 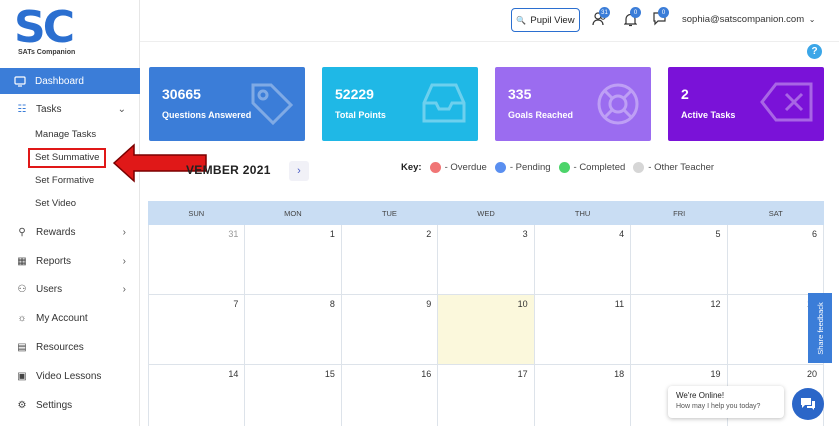 What do you see at coordinates (564, 167) in the screenshot?
I see `completed-dot` at bounding box center [564, 167].